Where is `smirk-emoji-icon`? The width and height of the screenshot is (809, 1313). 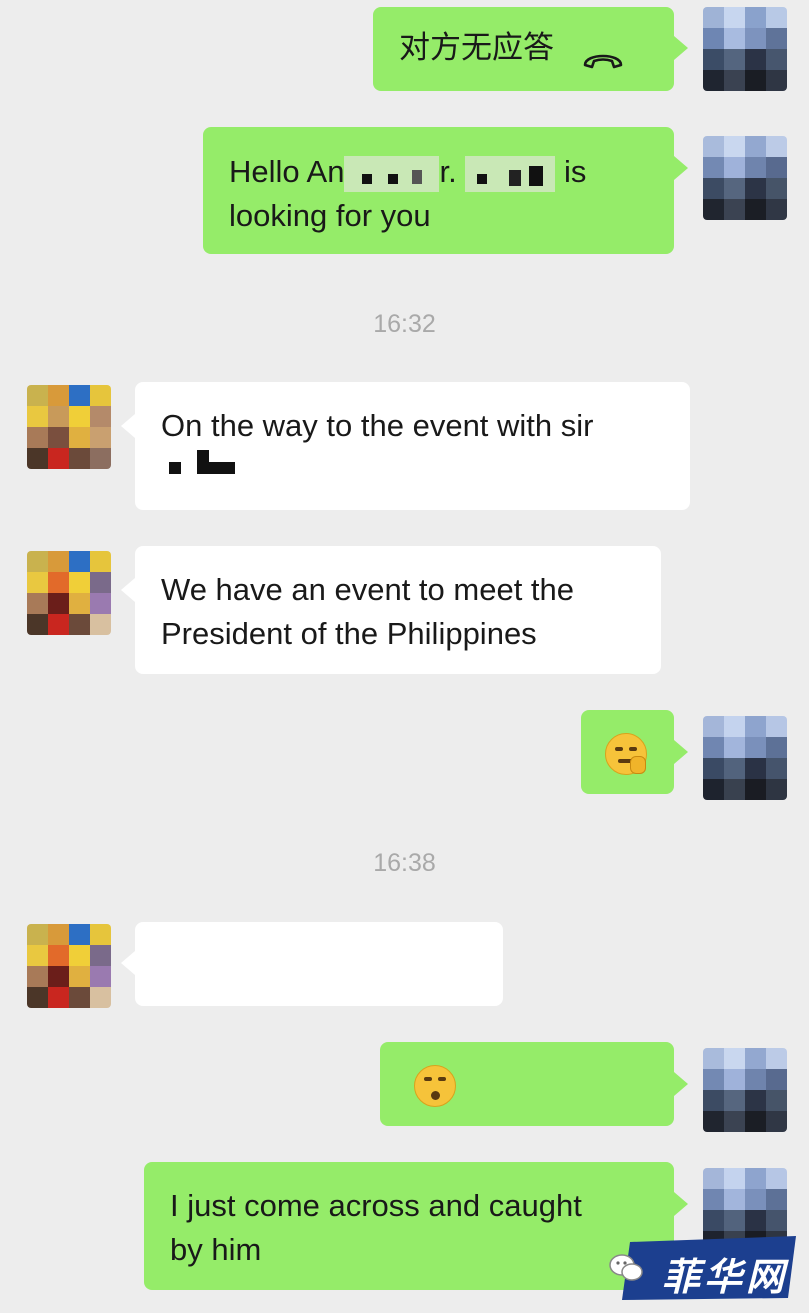
smirk-emoji-icon is located at coordinates (626, 753).